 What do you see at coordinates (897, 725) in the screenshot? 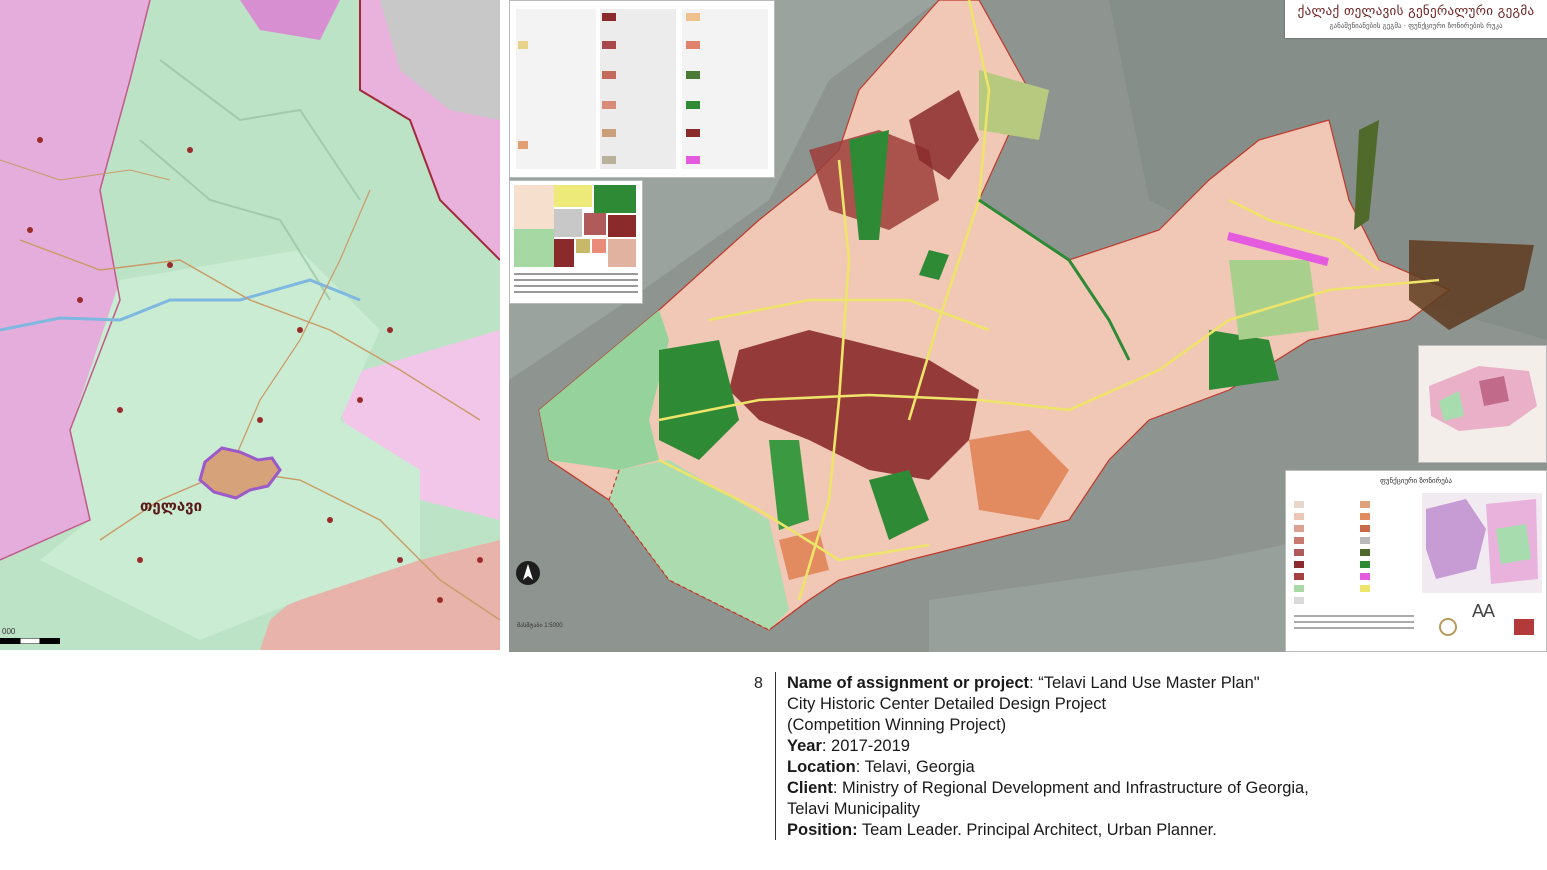
I see `project-name-line-3: (Competition Winning Project)` at bounding box center [897, 725].